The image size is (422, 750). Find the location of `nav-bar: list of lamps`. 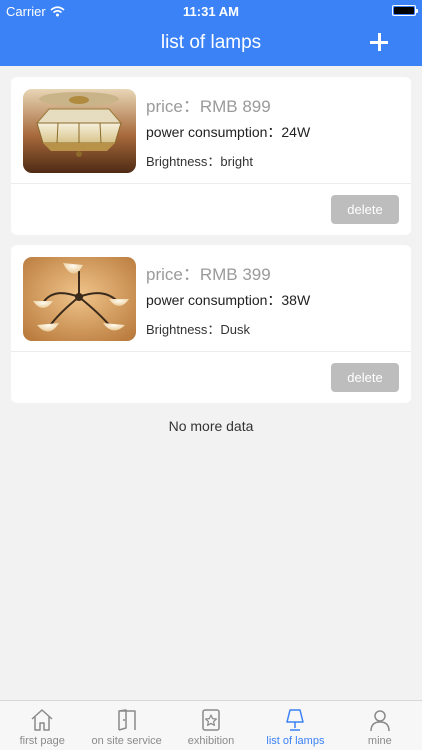

nav-bar: list of lamps is located at coordinates (211, 44).